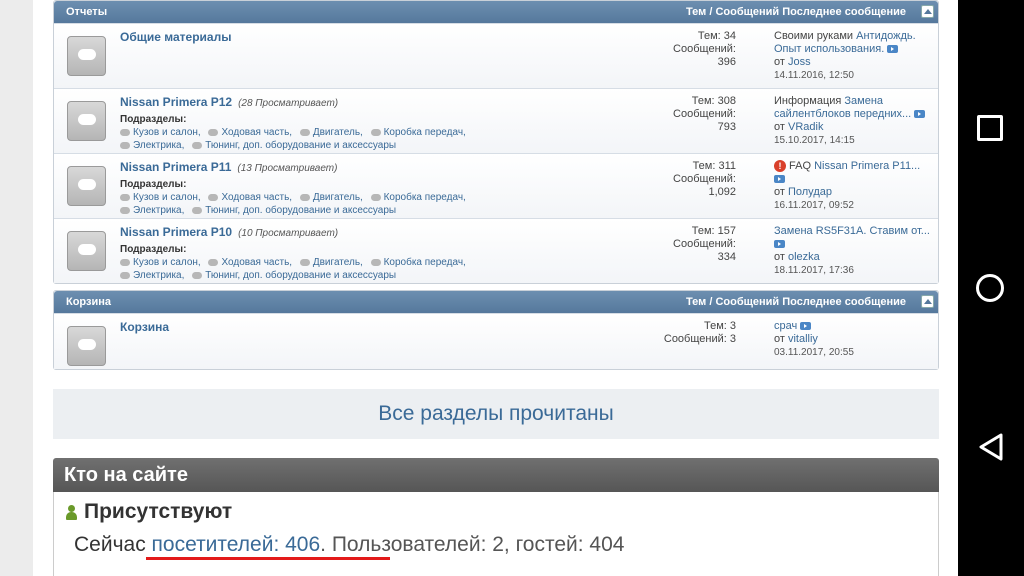  What do you see at coordinates (829, 49) in the screenshot?
I see `last-post-link-cont: Опыт использования.` at bounding box center [829, 49].